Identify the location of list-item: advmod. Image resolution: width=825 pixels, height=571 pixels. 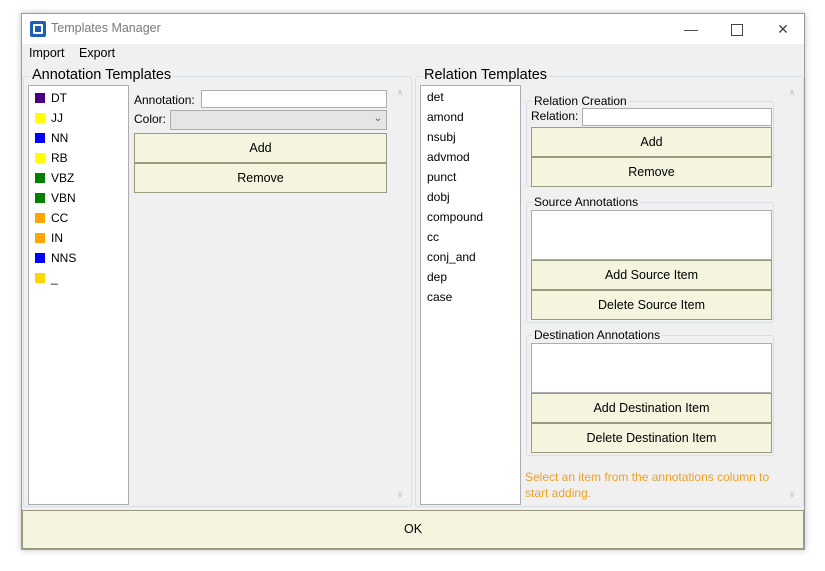
(448, 160).